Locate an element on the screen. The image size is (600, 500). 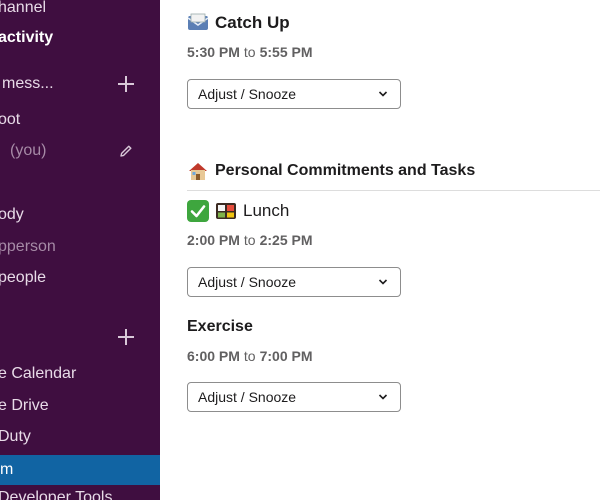
sidebar-item-dm-4: people is located at coordinates (23, 278).